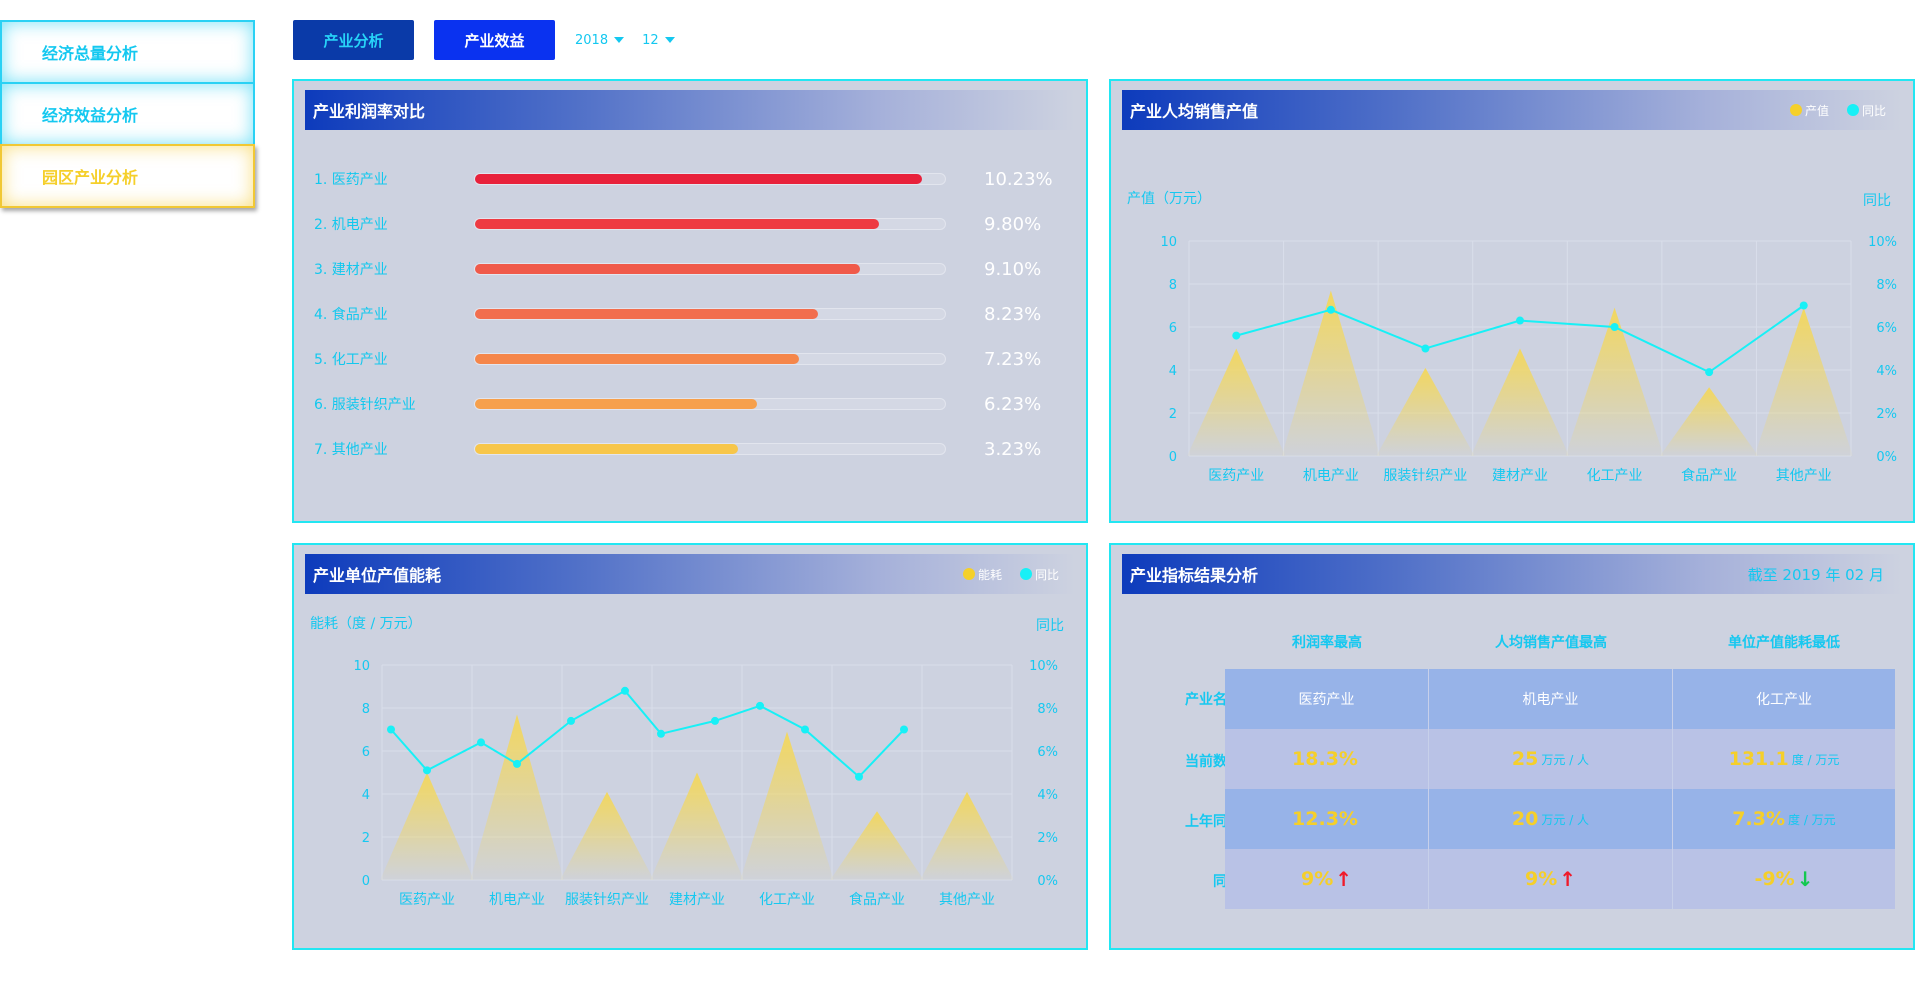 The height and width of the screenshot is (984, 1920). I want to click on value: -9%, so click(1774, 879).